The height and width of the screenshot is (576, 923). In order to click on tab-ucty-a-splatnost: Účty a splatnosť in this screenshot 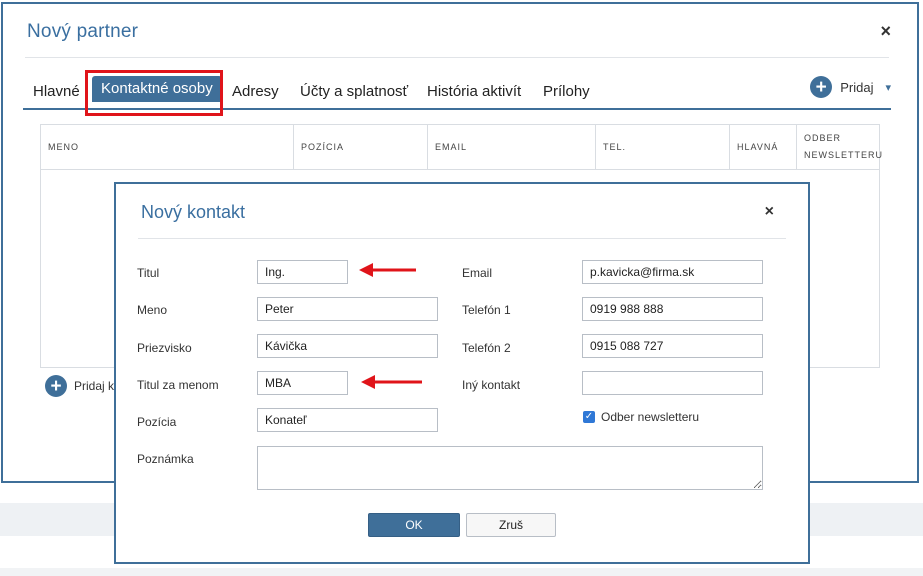, I will do `click(354, 91)`.